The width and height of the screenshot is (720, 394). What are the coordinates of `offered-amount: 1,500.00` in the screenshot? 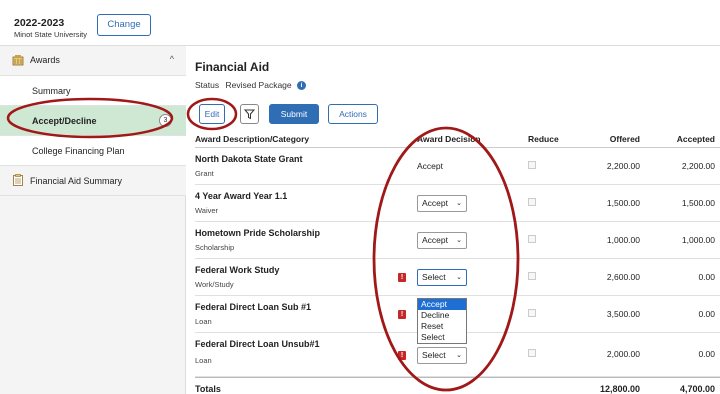 It's located at (623, 203).